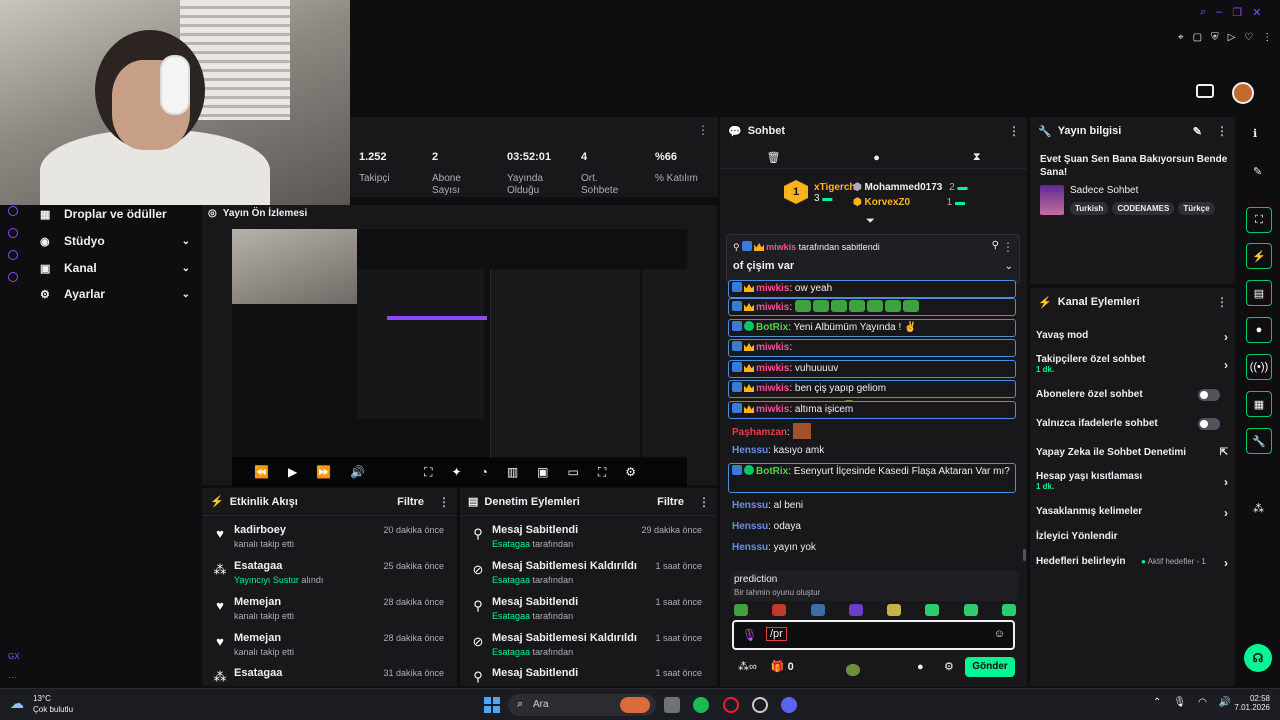 This screenshot has width=1280, height=720. Describe the element at coordinates (1215, 39) in the screenshot. I see `shield-icon: ⛨` at that location.